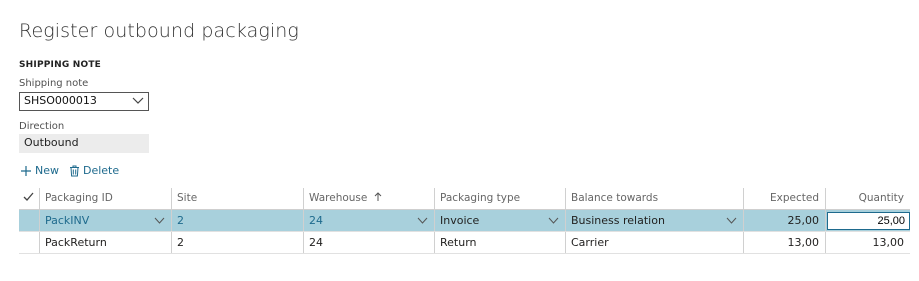 Image resolution: width=919 pixels, height=281 pixels. I want to click on column-header-packaging-id: Packaging ID, so click(105, 198).